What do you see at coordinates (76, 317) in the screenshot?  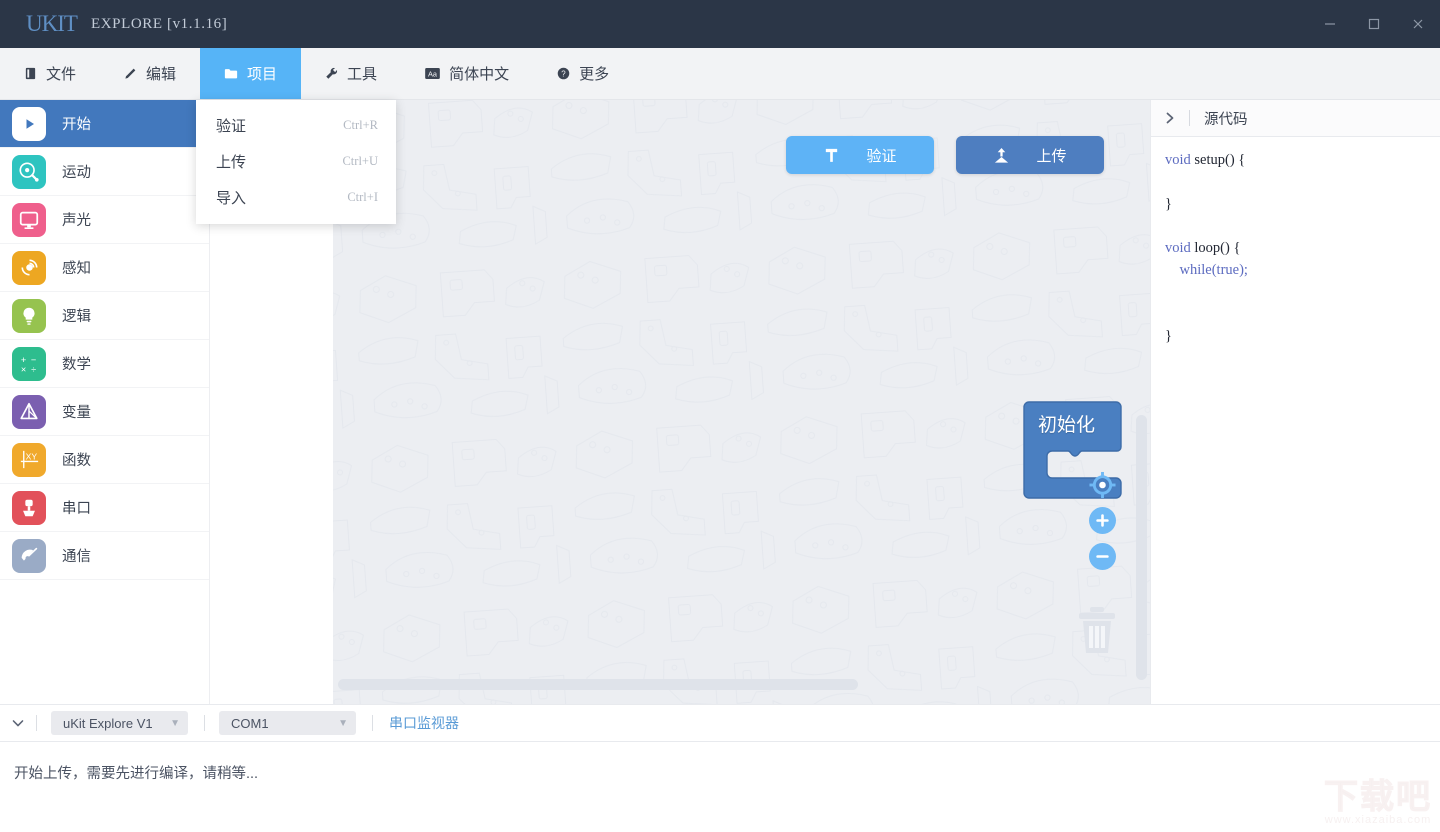 I see `sidebar-item-label: 逻辑` at bounding box center [76, 317].